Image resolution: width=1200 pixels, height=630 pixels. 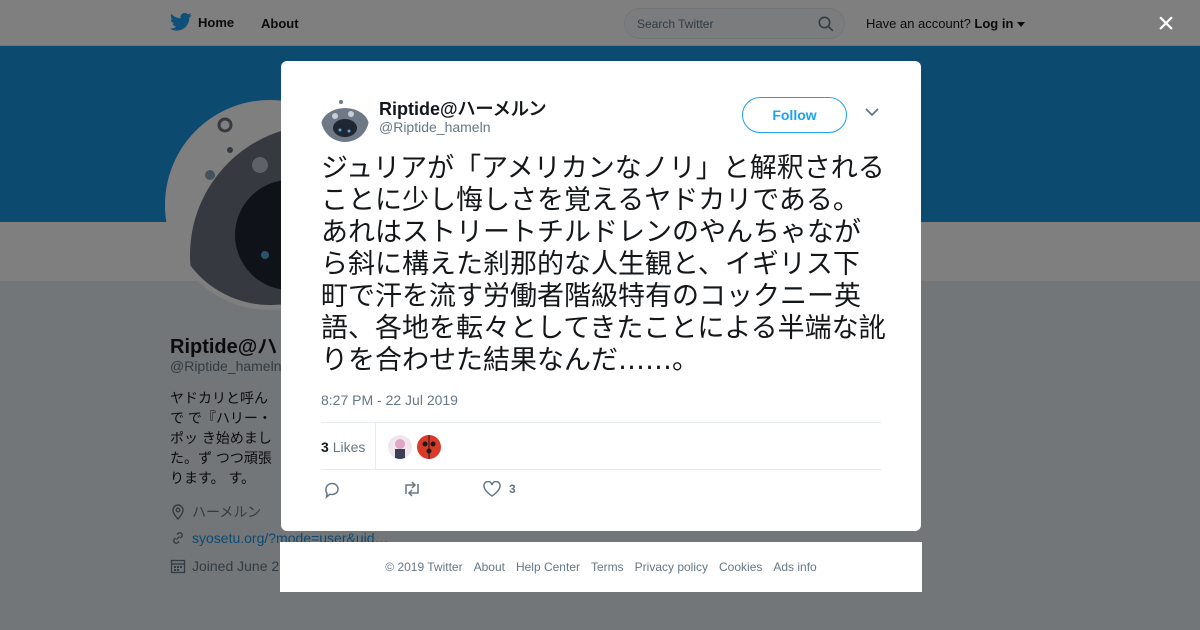 I want to click on tweet-author-handle: @Riptide_hameln, so click(x=435, y=127).